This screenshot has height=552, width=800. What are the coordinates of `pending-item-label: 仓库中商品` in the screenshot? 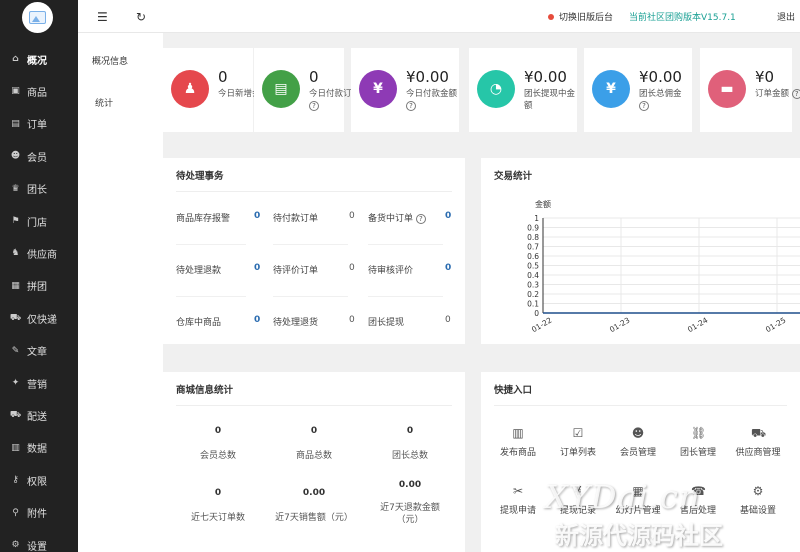 It's located at (198, 321).